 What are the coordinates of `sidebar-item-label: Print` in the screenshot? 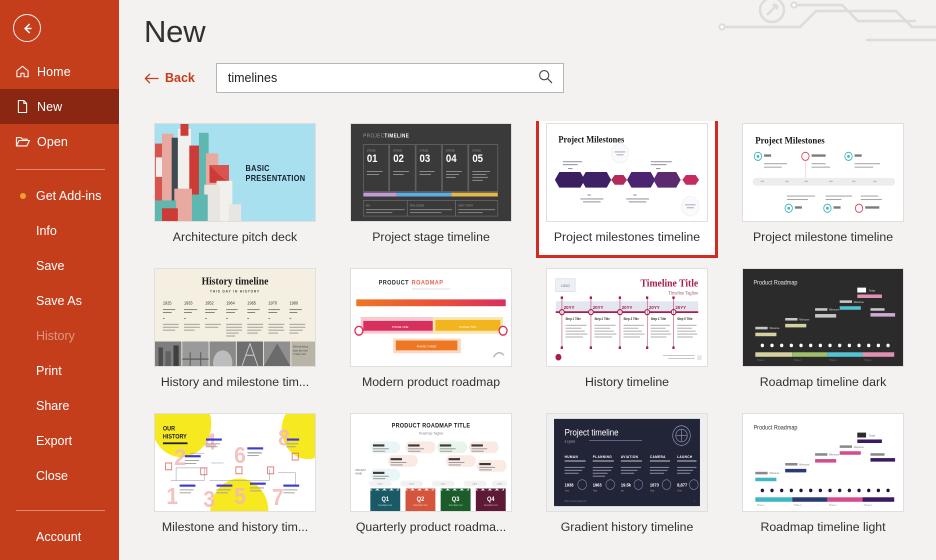 It's located at (49, 370).